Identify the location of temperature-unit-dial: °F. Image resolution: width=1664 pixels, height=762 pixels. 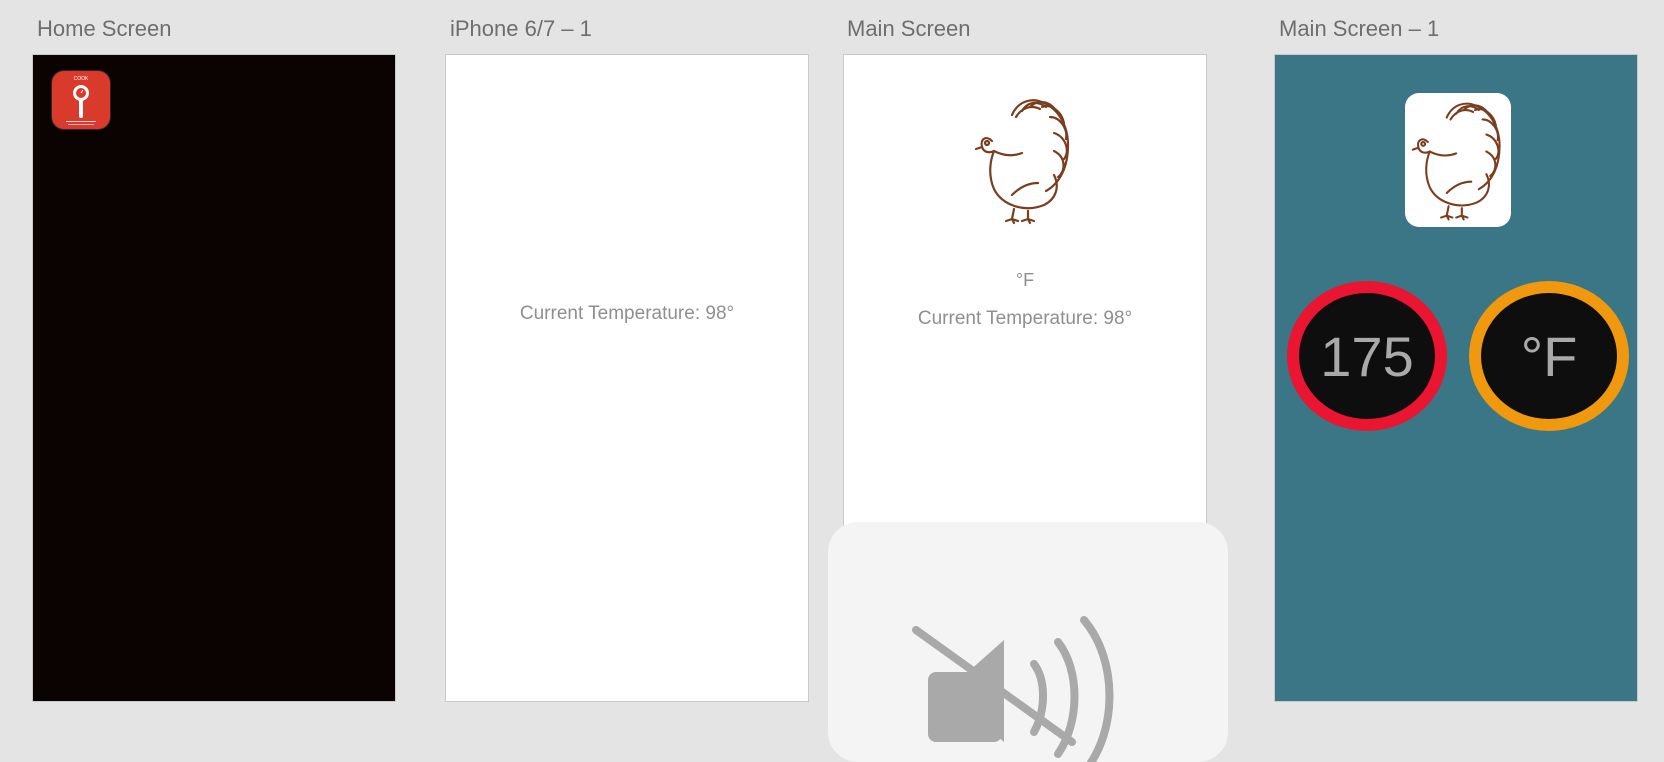
(1549, 356).